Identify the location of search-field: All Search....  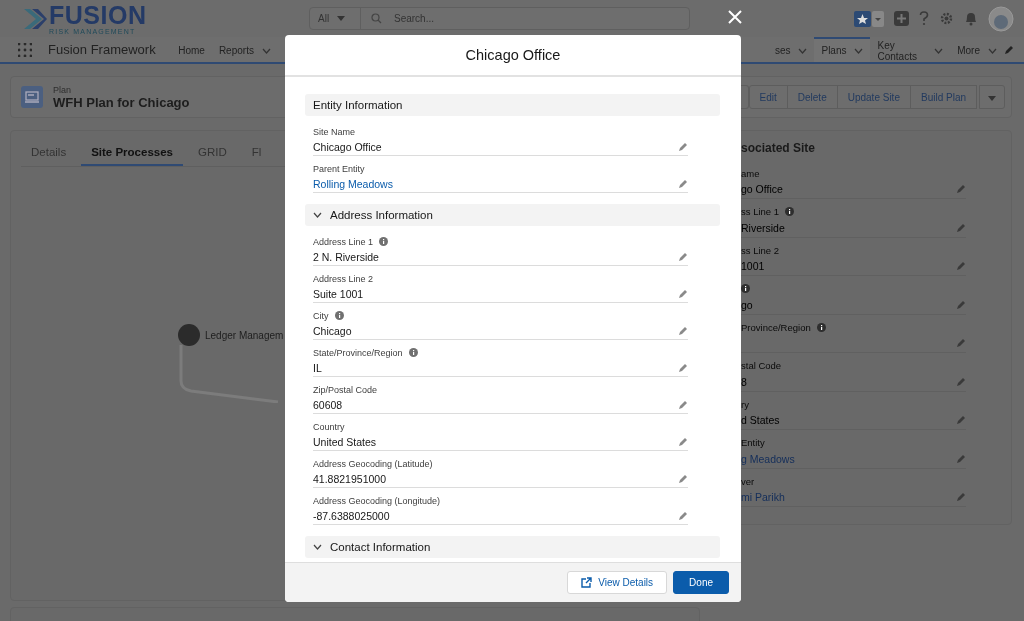
(499, 18).